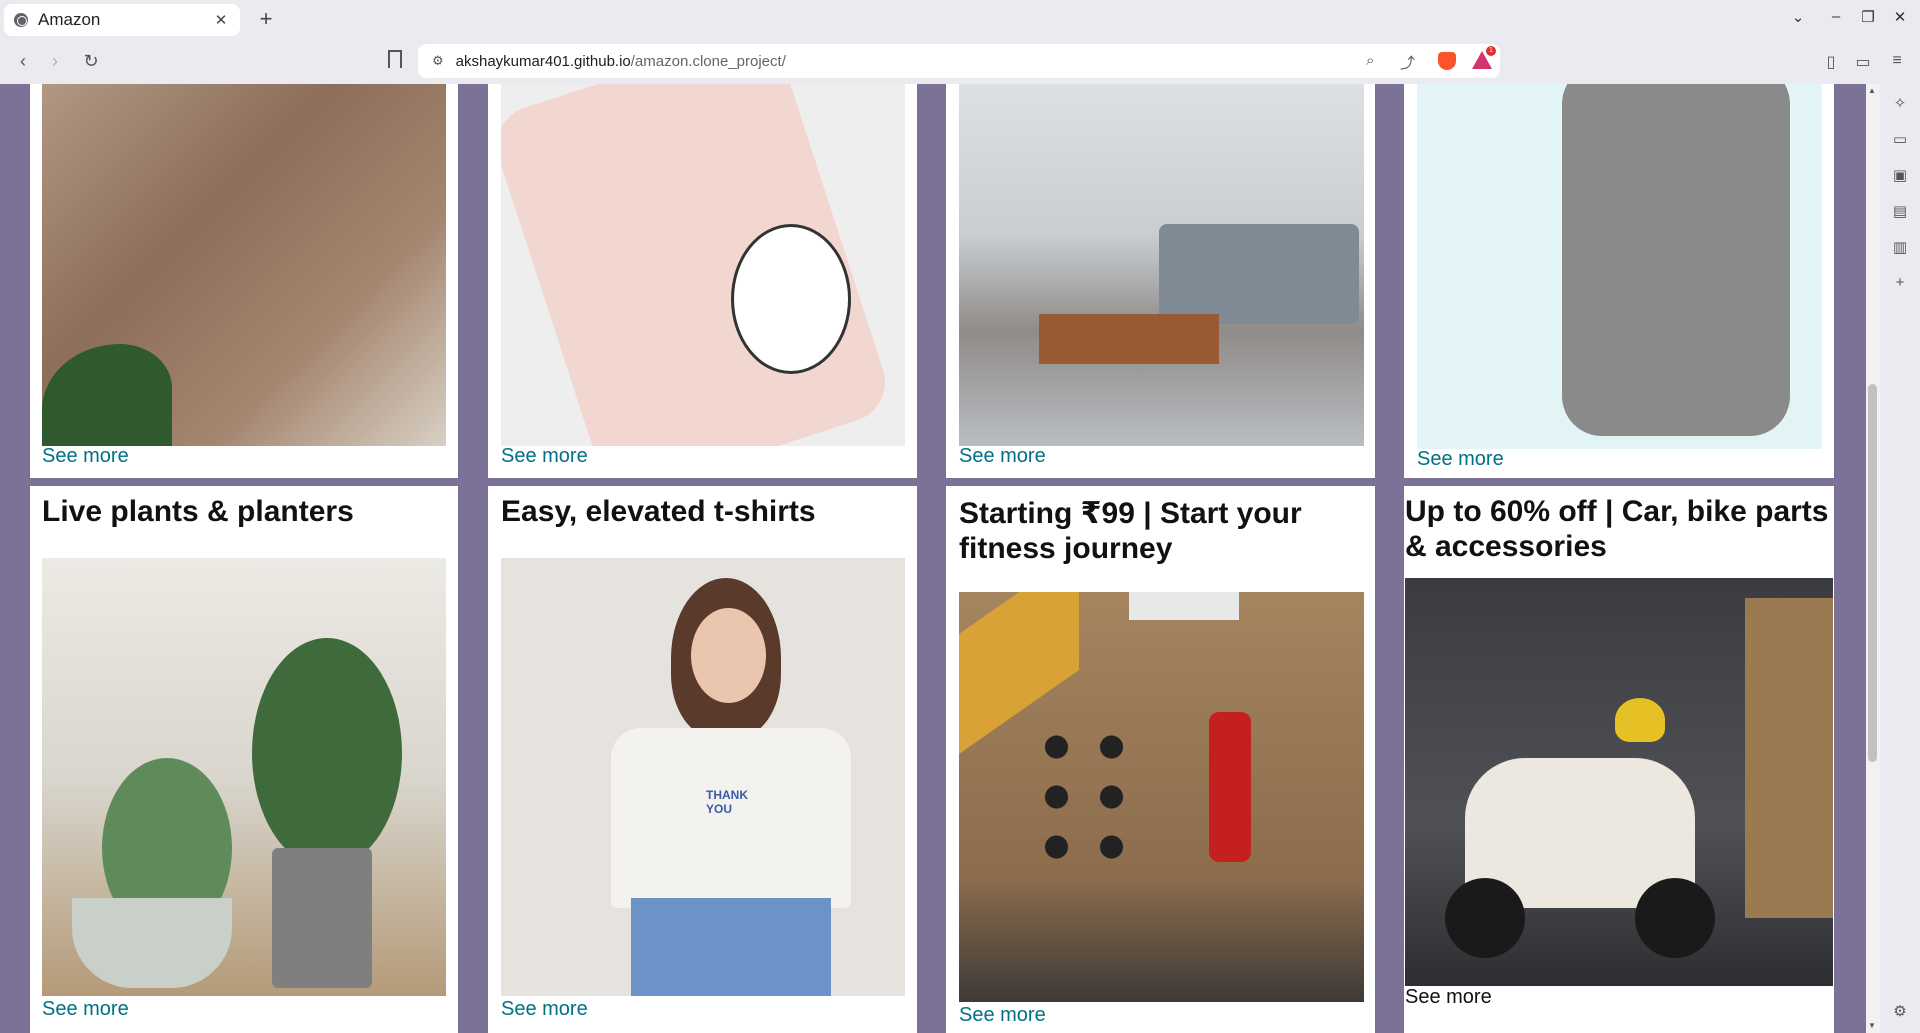 The width and height of the screenshot is (1920, 1033). Describe the element at coordinates (1798, 17) in the screenshot. I see `tab-search-icon: ⌄` at that location.